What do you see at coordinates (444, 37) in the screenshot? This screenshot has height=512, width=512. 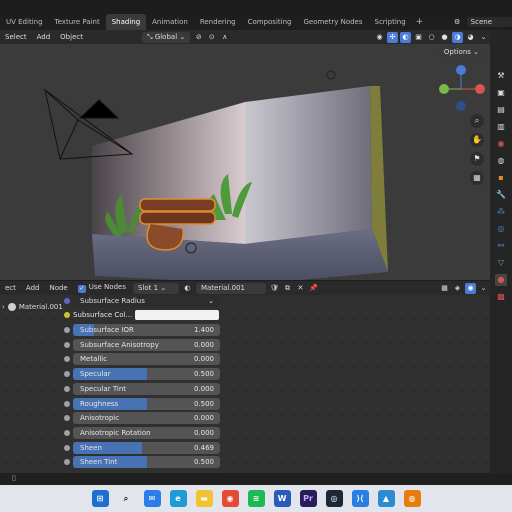 I see `solid-shading-icon: ●` at bounding box center [444, 37].